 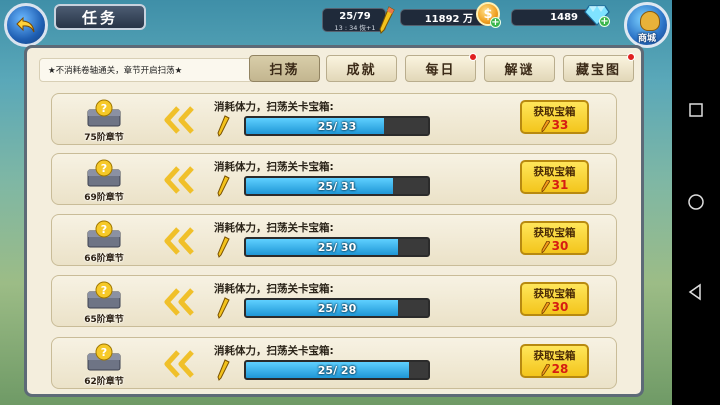 I want to click on back-nav-icon, so click(x=696, y=292).